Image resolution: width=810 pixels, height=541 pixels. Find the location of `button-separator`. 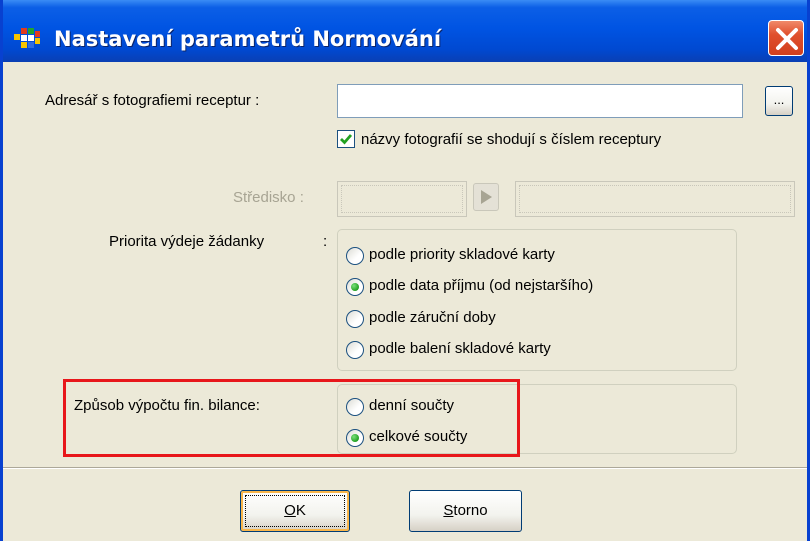

button-separator is located at coordinates (405, 468).